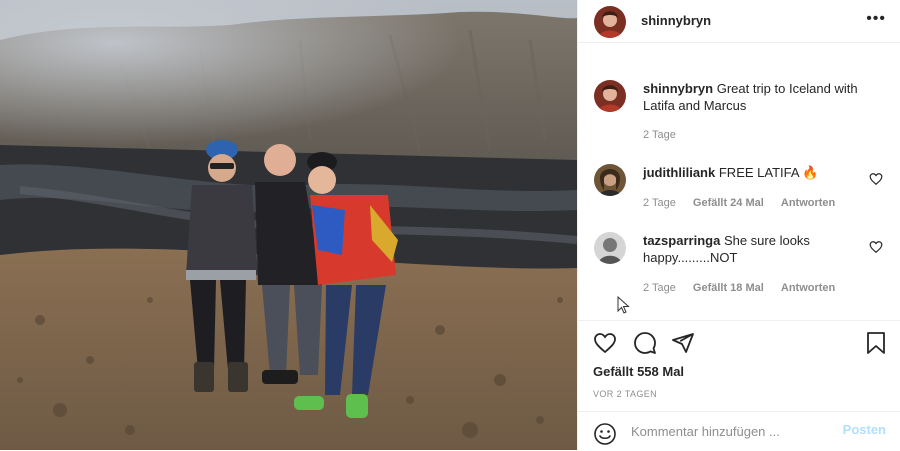 Image resolution: width=900 pixels, height=451 pixels. I want to click on comment-meta: 2 Tage Gefällt 24 Mal Antworten, so click(746, 203).